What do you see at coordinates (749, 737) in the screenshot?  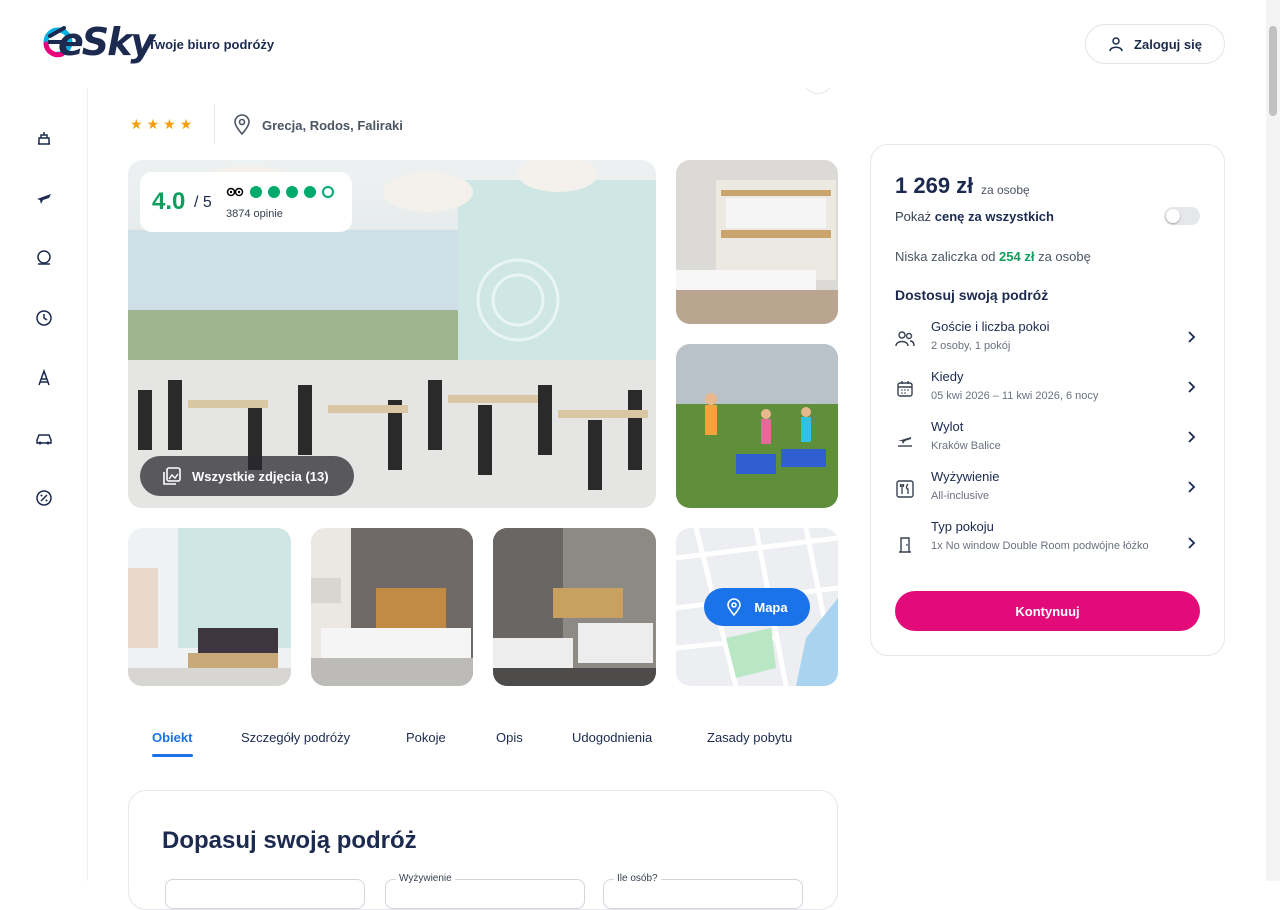 I see `tab-zasady-pobytu: Zasady pobytu` at bounding box center [749, 737].